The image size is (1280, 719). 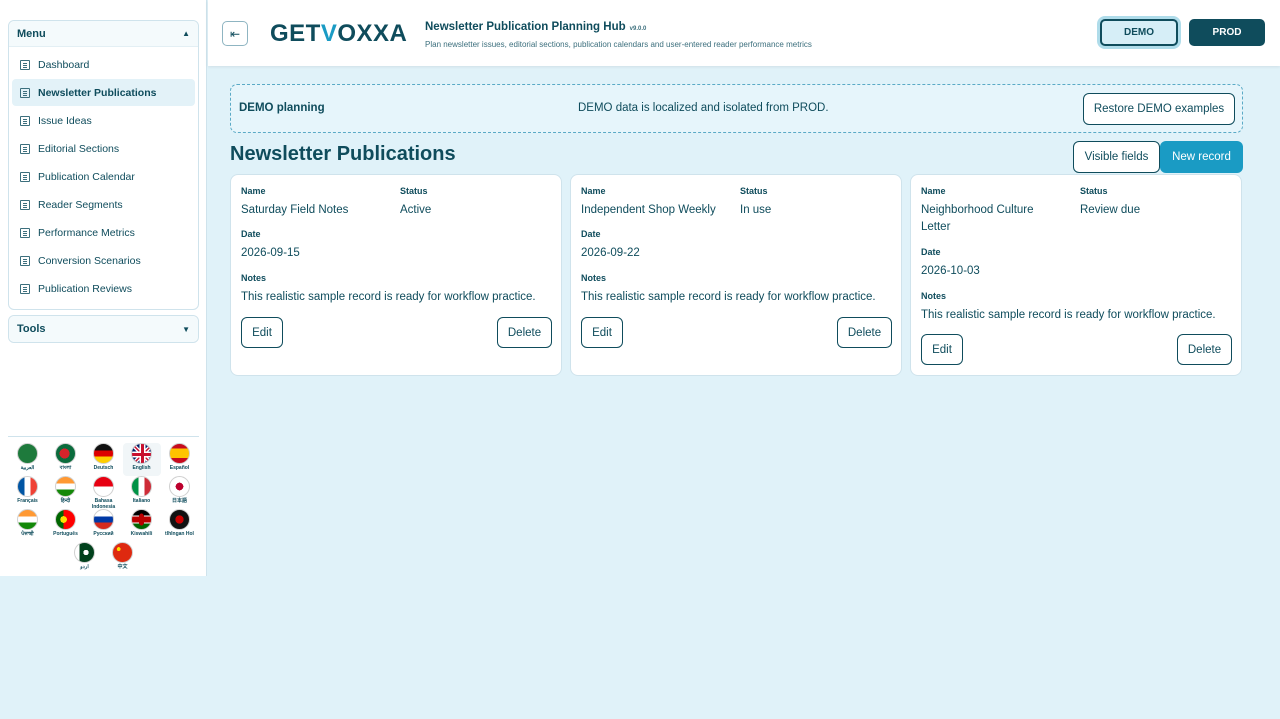 I want to click on lang-chinese: 中文, so click(x=123, y=558).